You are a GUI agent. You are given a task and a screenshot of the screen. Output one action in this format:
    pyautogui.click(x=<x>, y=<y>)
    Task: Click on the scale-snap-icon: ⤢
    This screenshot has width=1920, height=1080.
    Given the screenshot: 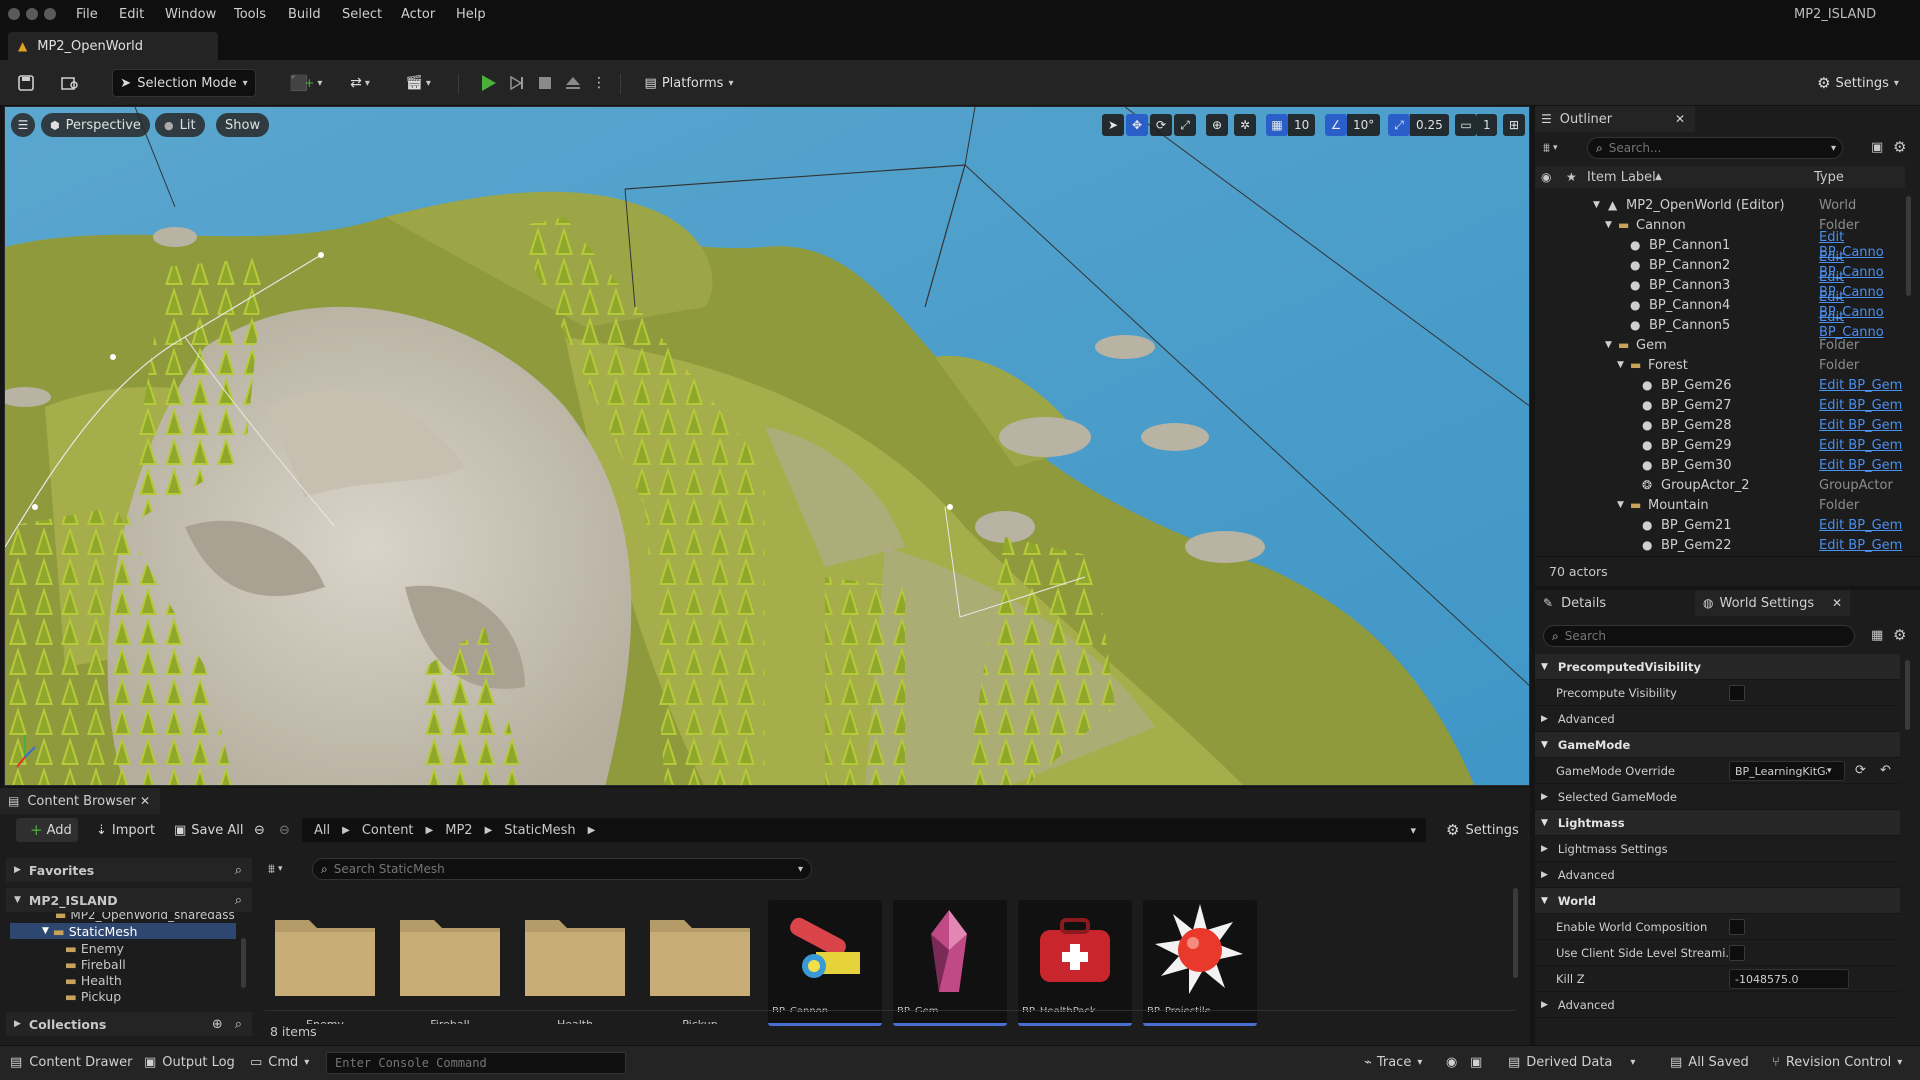 What is the action you would take?
    pyautogui.click(x=1399, y=125)
    